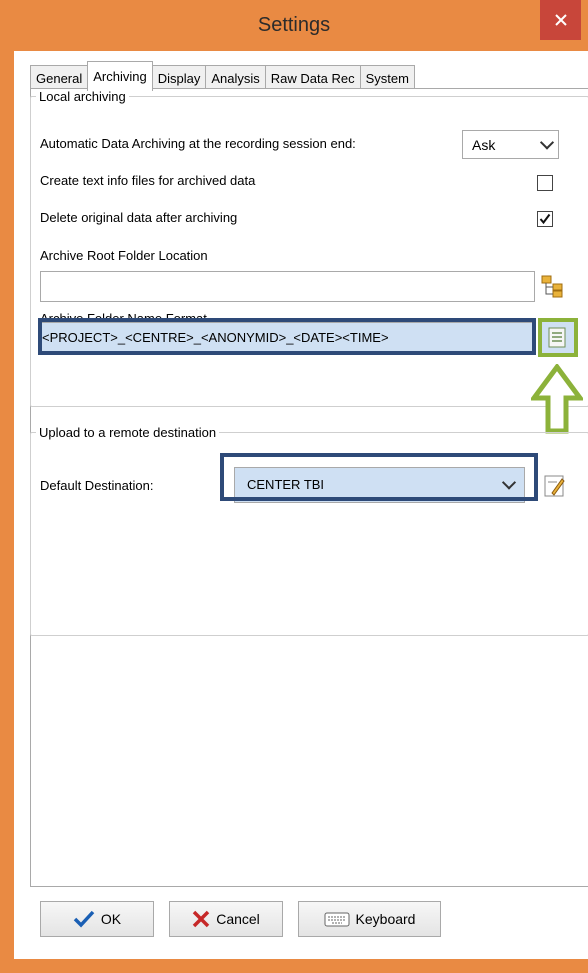 Image resolution: width=588 pixels, height=973 pixels. Describe the element at coordinates (545, 183) in the screenshot. I see `text-info-checkbox` at that location.